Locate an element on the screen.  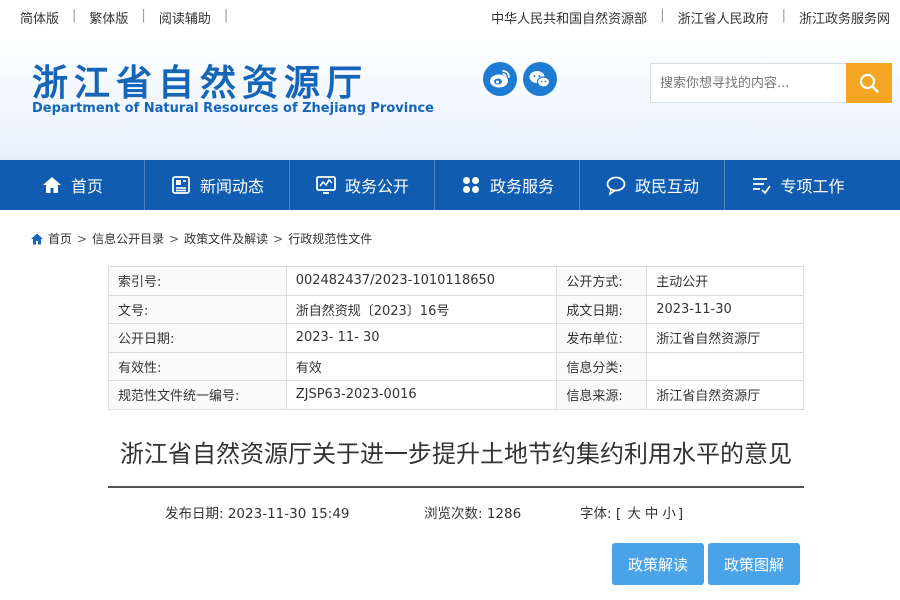
policy-graphic-button: 政策图解 is located at coordinates (754, 564).